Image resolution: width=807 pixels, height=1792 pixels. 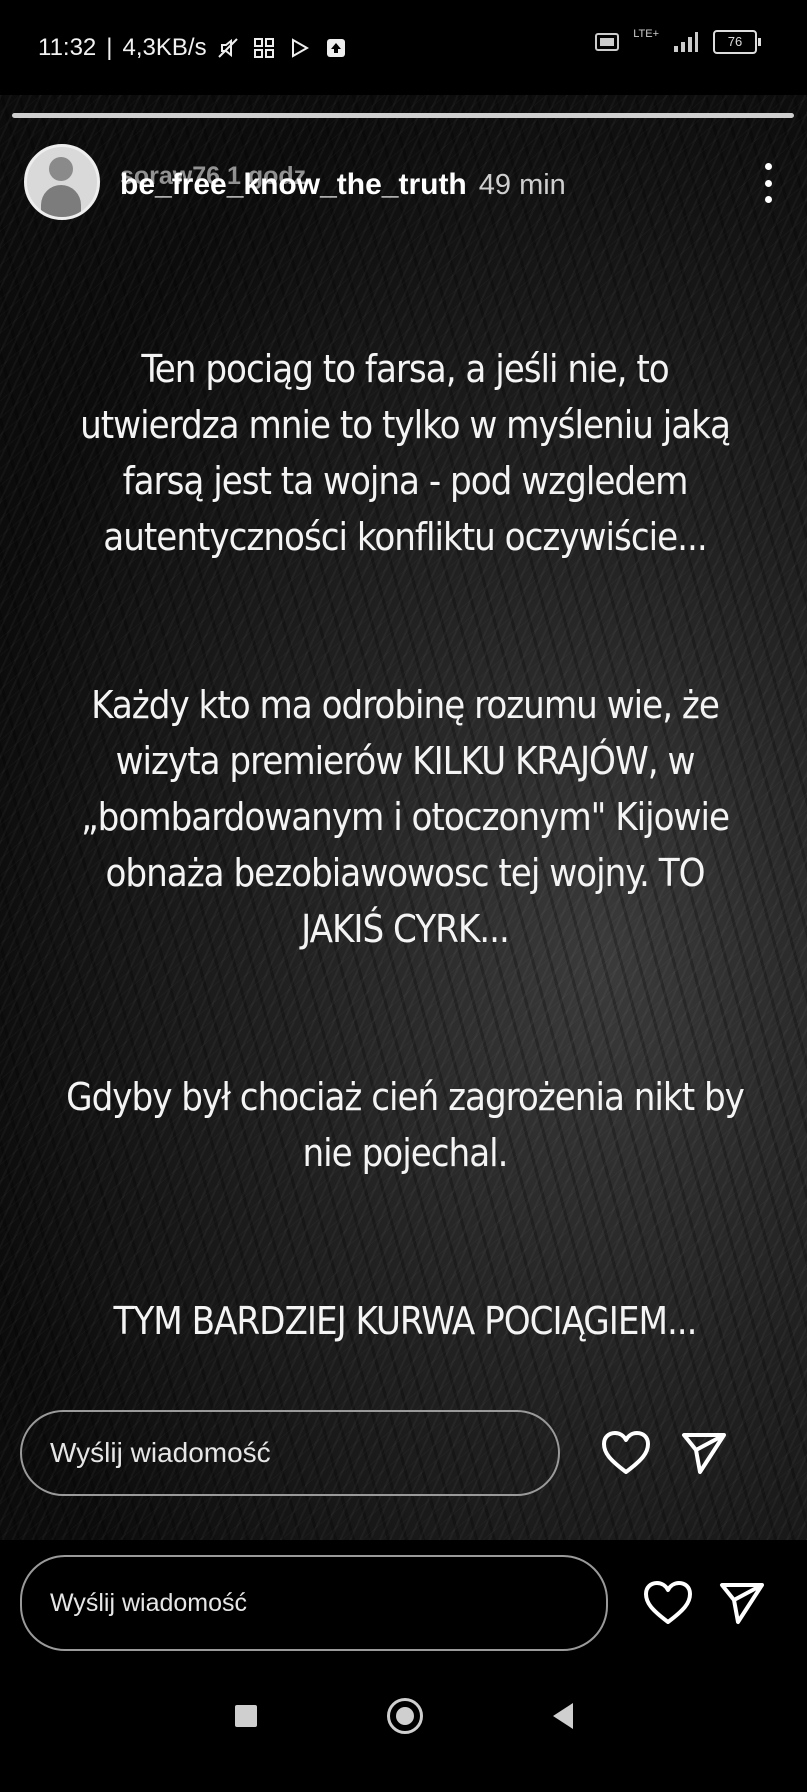 What do you see at coordinates (686, 42) in the screenshot?
I see `signal-icon` at bounding box center [686, 42].